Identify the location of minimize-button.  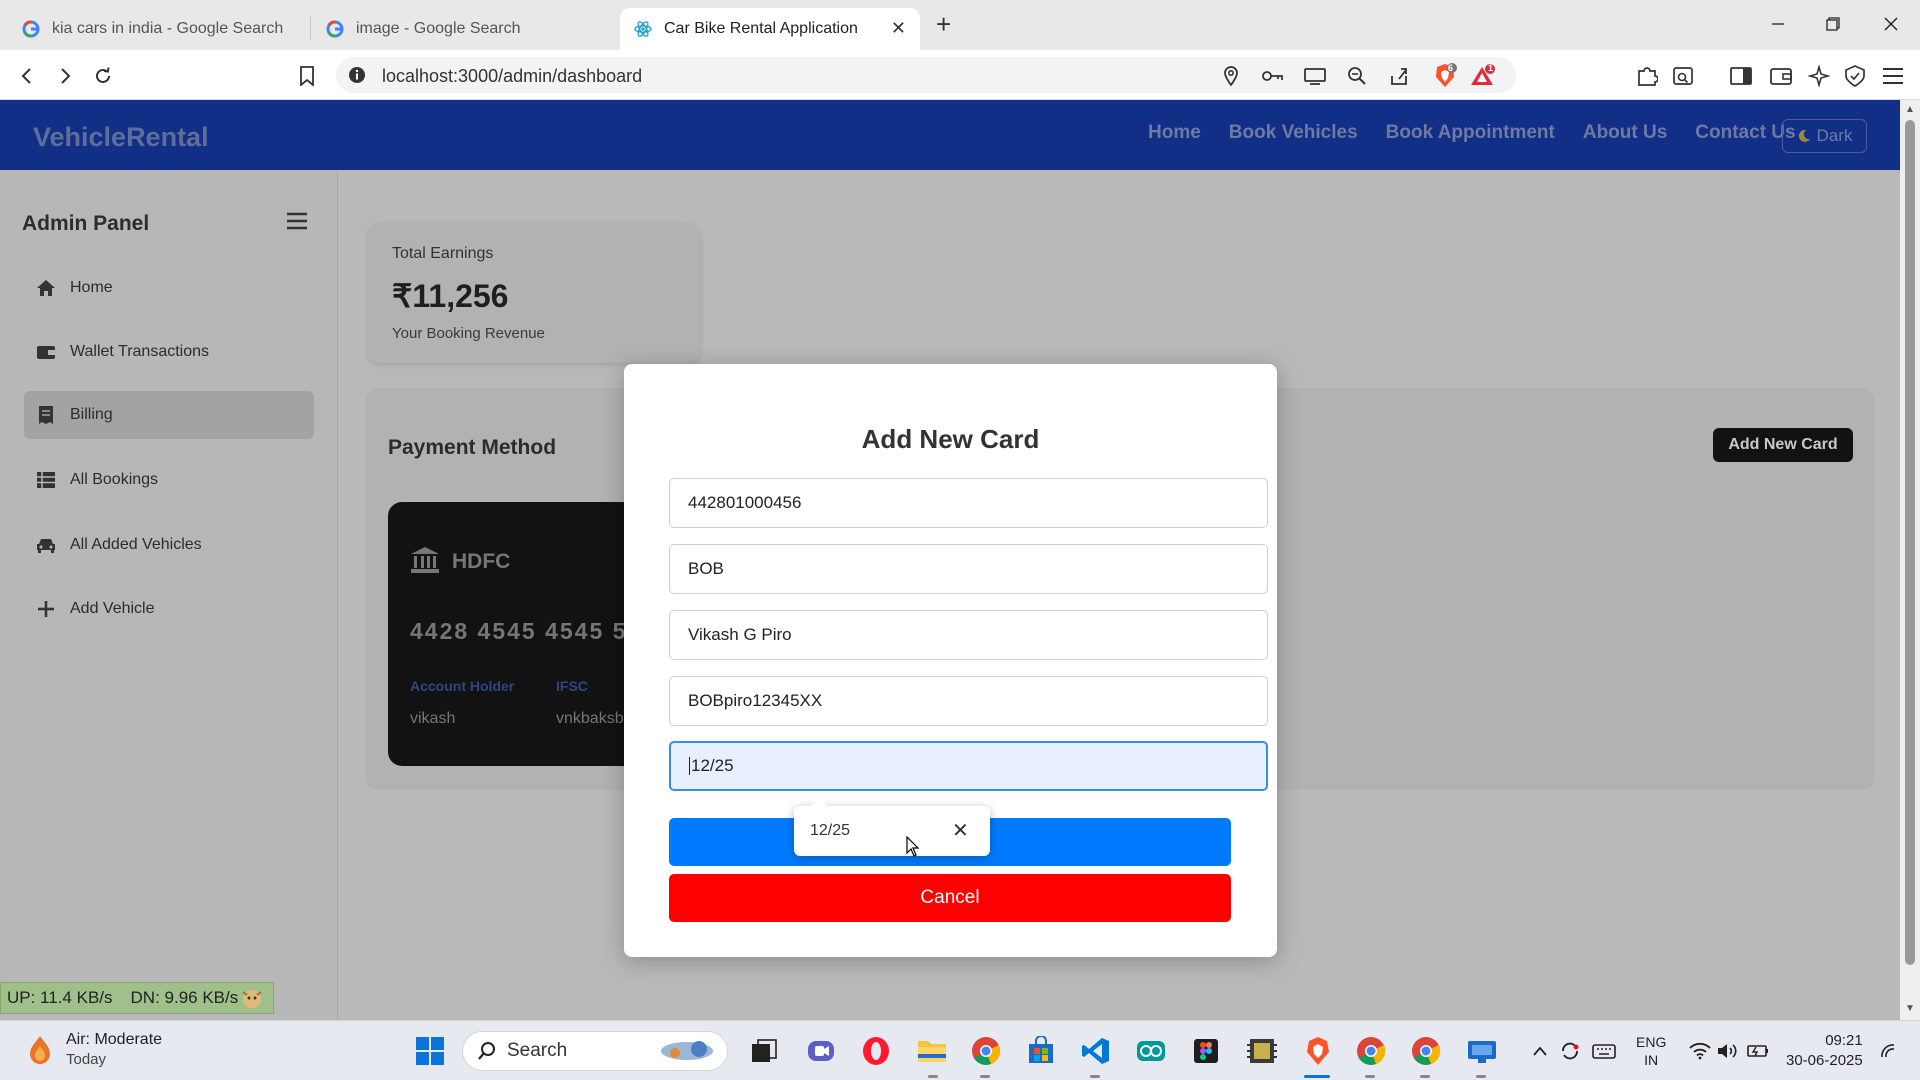
(1778, 24).